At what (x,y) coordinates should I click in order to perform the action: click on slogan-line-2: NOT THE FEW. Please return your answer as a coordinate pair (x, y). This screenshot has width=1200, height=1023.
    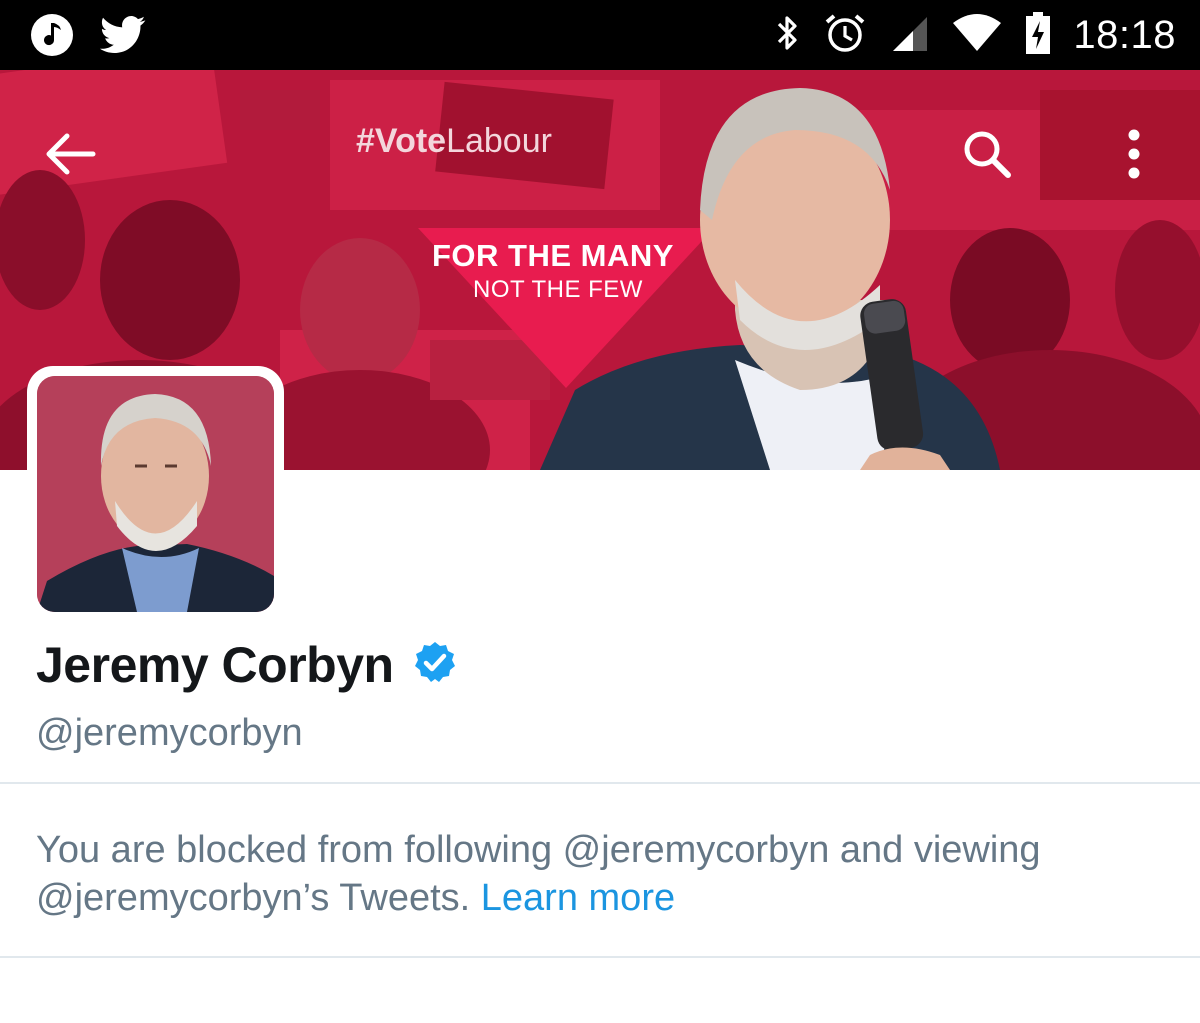
    Looking at the image, I should click on (558, 289).